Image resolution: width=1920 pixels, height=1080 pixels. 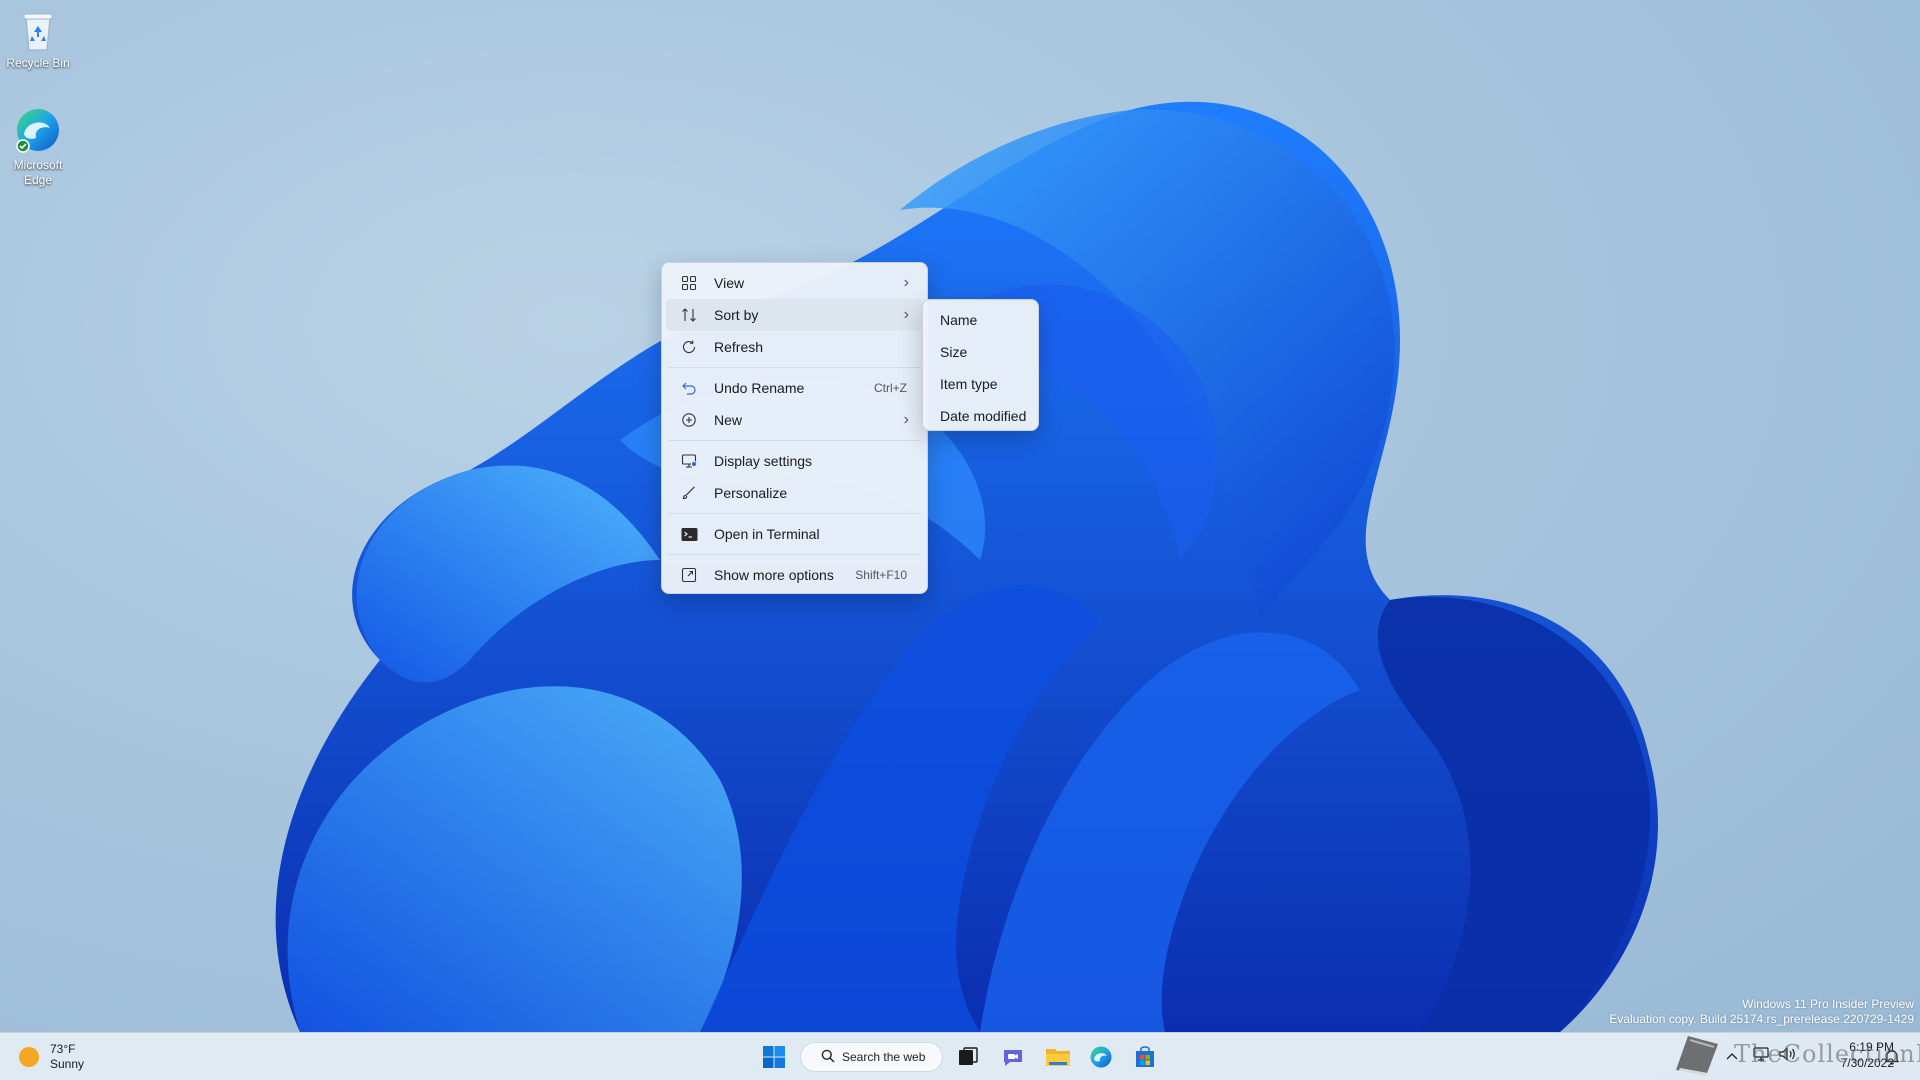 I want to click on search-label: Search the web, so click(x=884, y=1057).